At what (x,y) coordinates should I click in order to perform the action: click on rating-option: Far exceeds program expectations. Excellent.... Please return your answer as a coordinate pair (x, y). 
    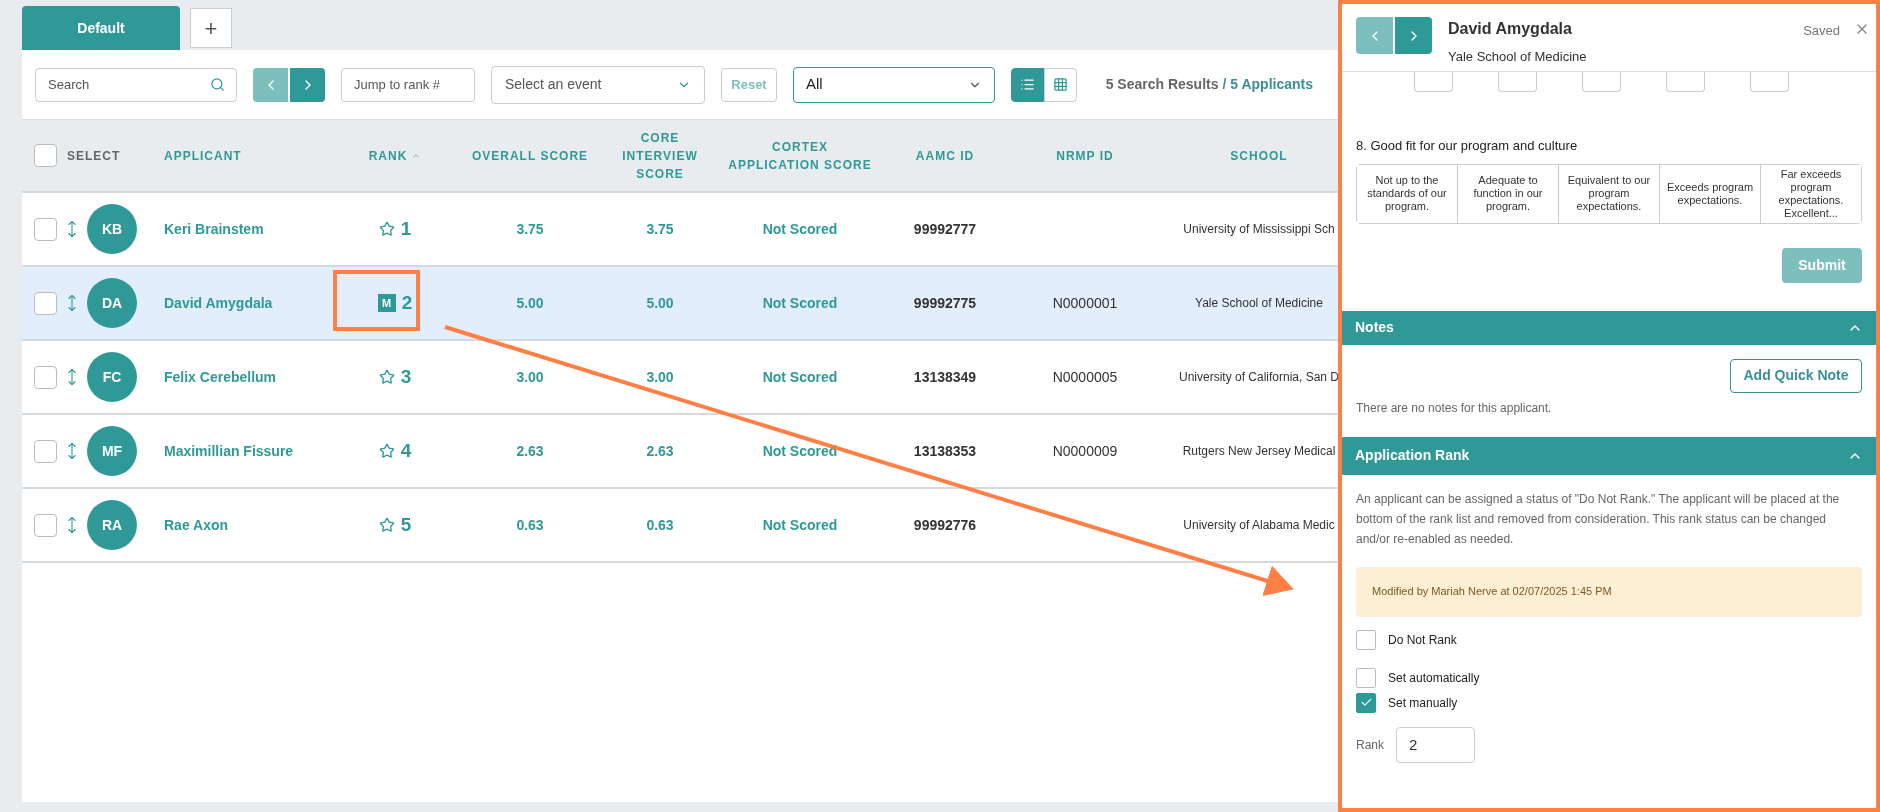
    Looking at the image, I should click on (1810, 193).